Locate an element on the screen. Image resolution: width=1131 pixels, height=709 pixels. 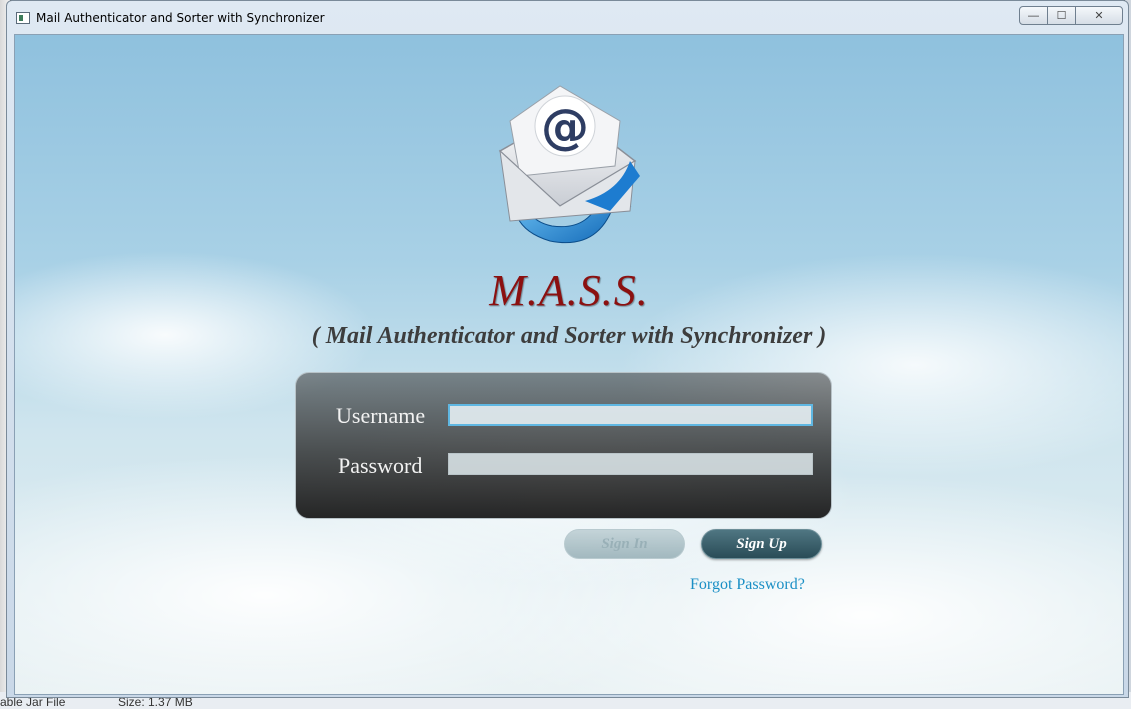
maximize-button: ☐ is located at coordinates (1061, 15).